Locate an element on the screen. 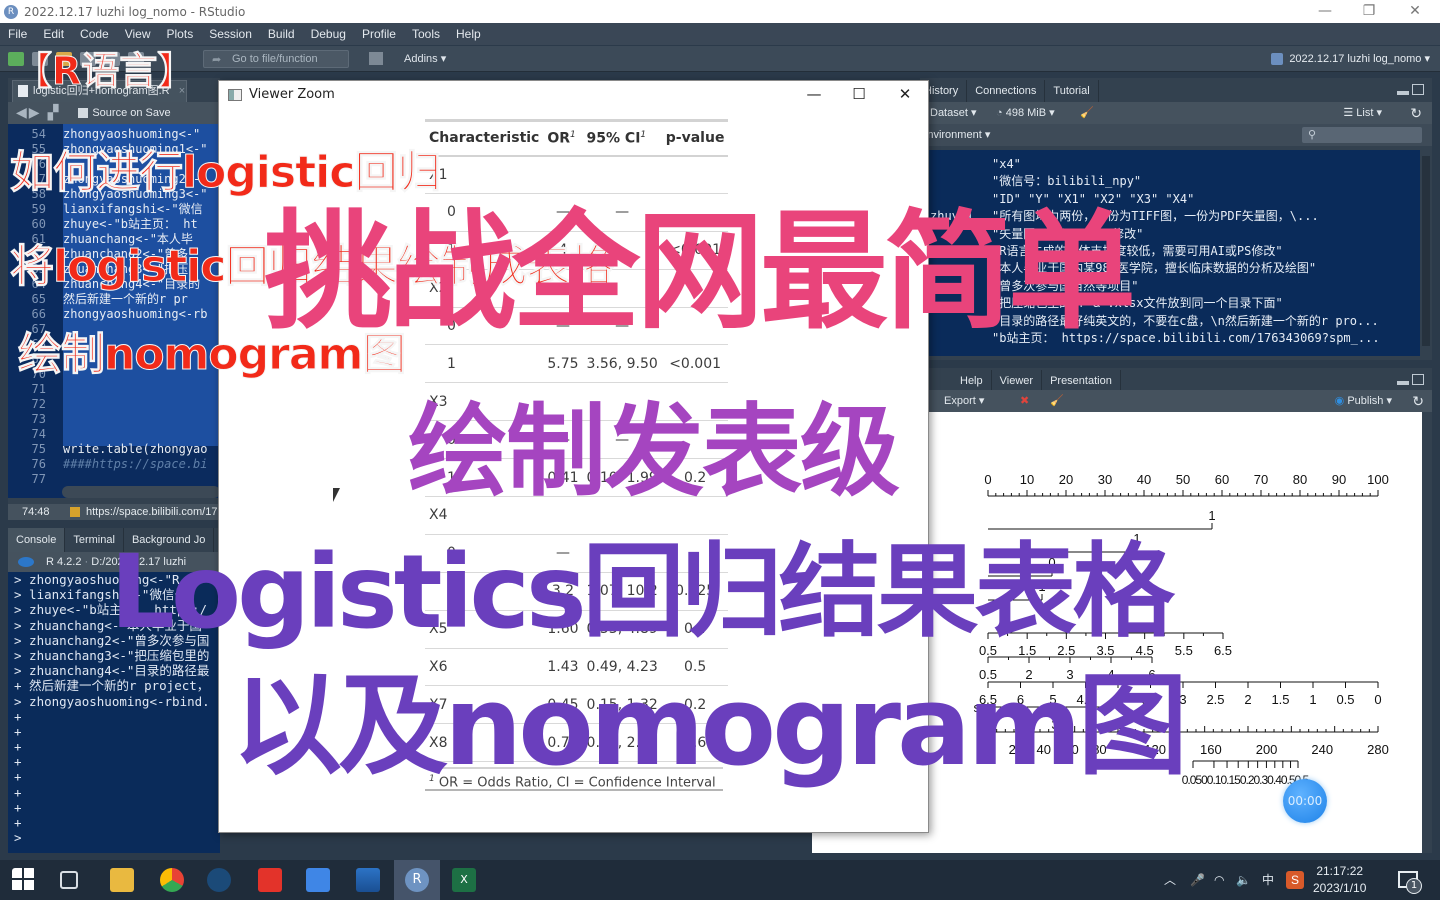 Image resolution: width=1440 pixels, height=900 pixels. list-view-dropdown: ☰ List ▾ is located at coordinates (1362, 113).